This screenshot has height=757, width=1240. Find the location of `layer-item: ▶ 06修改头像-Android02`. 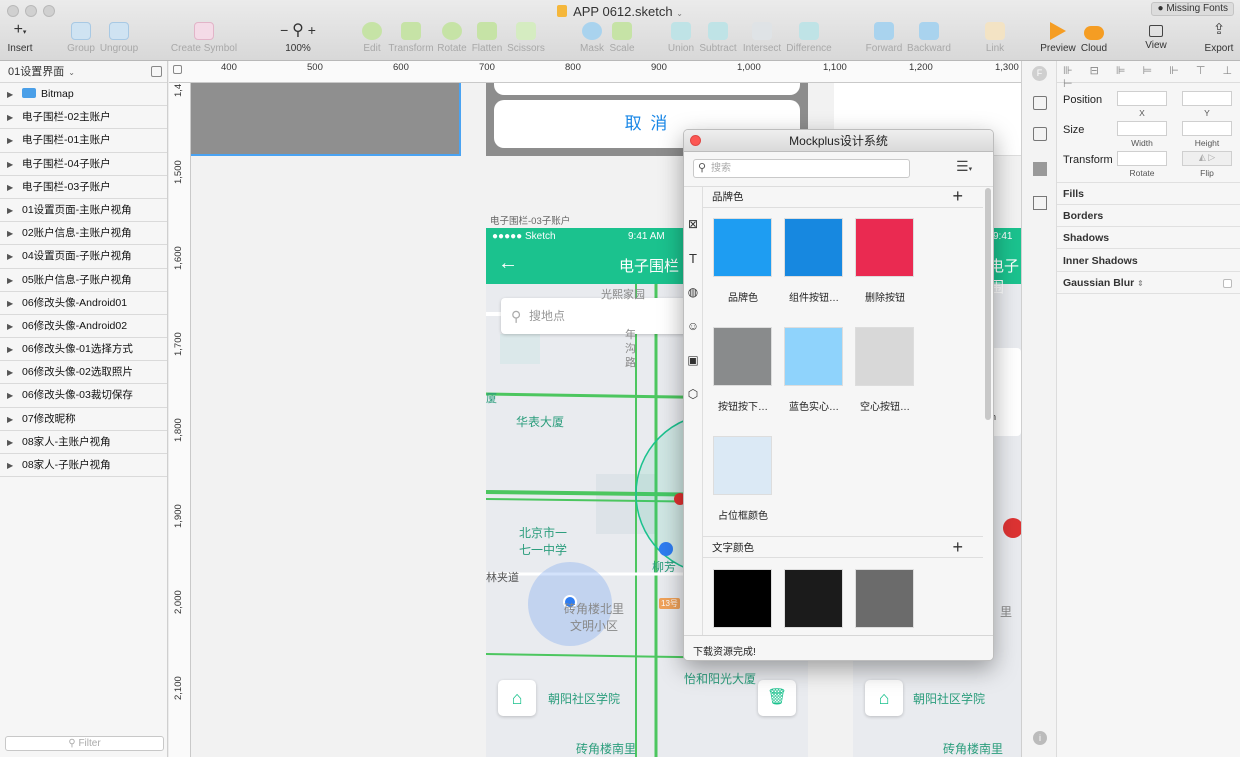

layer-item: ▶ 06修改头像-Android02 is located at coordinates (83, 327).